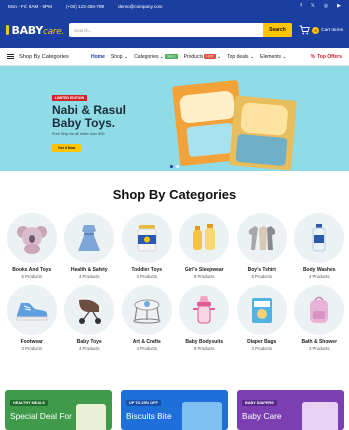  I want to click on category-name: Art & Crafts, so click(146, 342).